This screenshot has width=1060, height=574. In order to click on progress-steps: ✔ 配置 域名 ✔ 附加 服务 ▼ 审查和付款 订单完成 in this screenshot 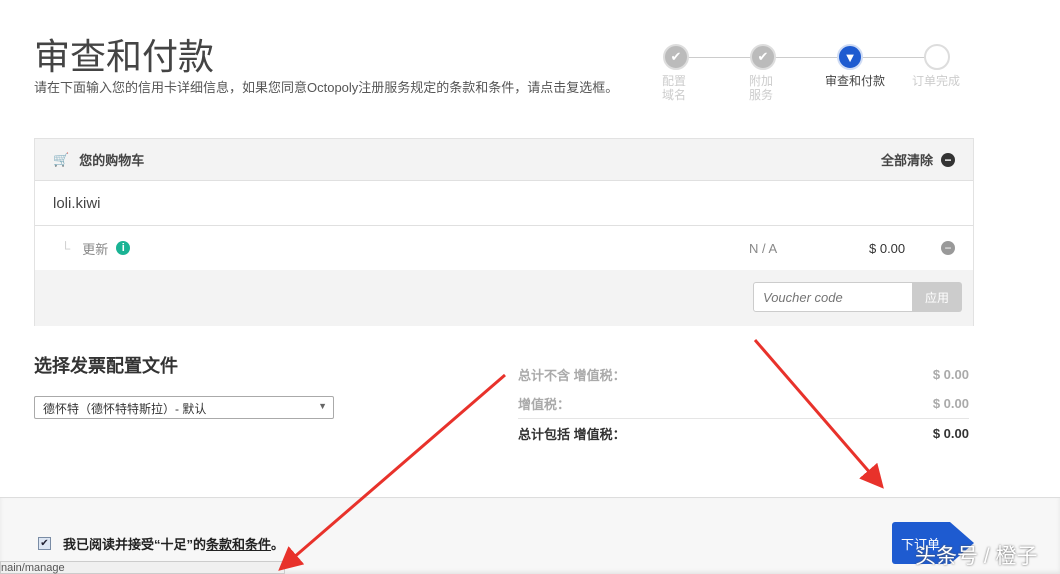, I will do `click(815, 79)`.